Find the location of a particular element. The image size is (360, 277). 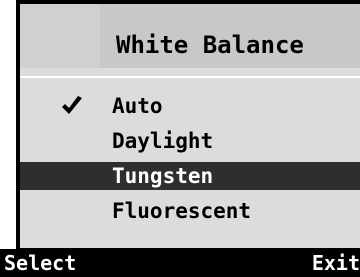

option-auto: Auto is located at coordinates (190, 106).